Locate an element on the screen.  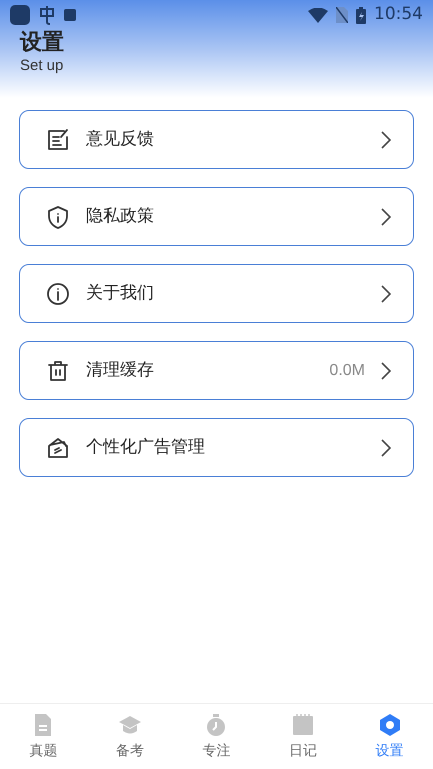
page-title: 设置 is located at coordinates (42, 43).